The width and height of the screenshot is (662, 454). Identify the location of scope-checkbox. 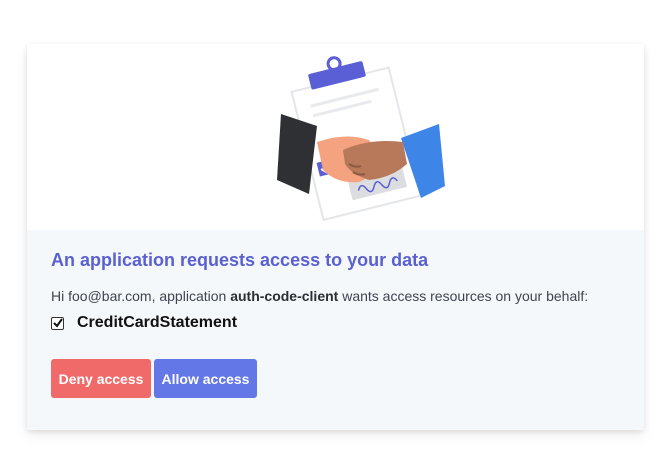
(57, 323).